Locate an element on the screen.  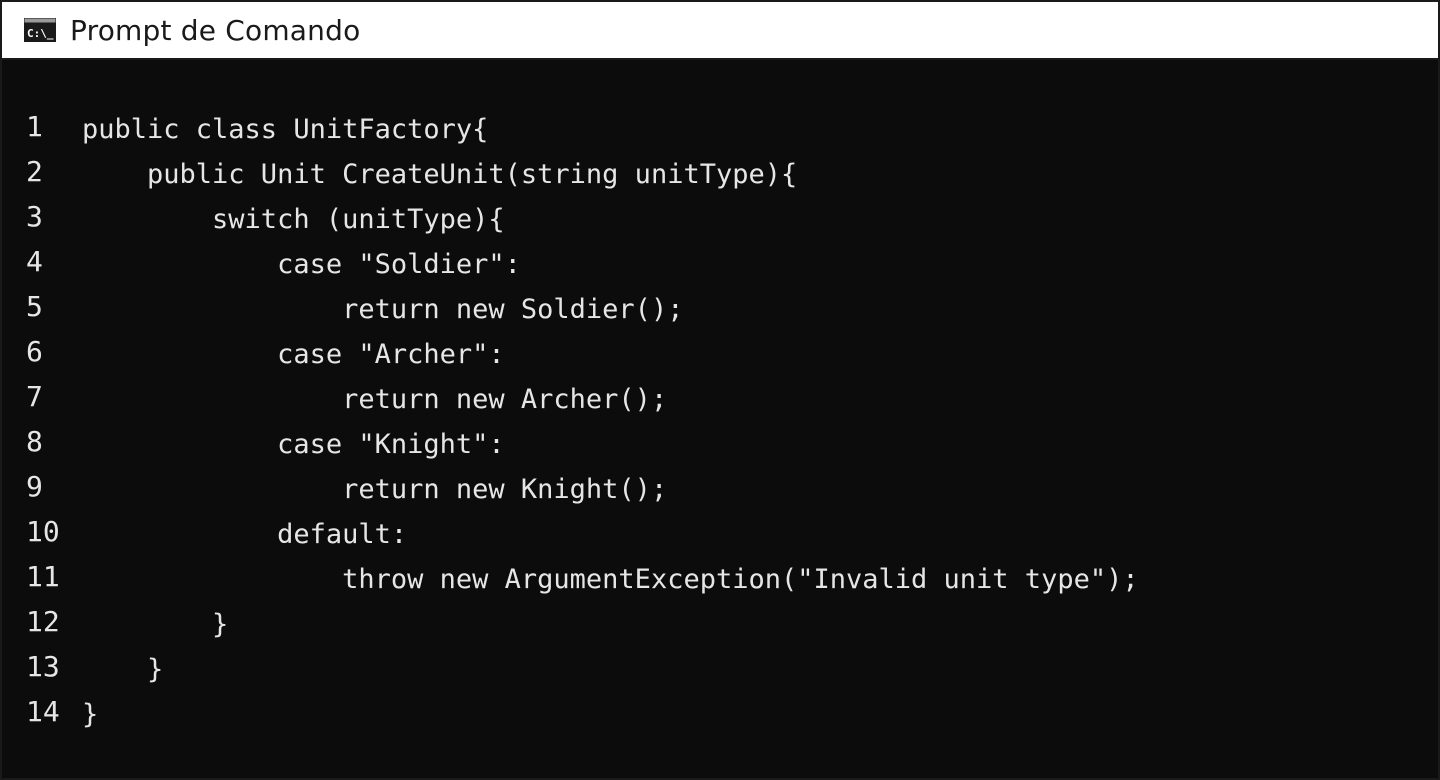
code-text: return new Soldier(); is located at coordinates (383, 309).